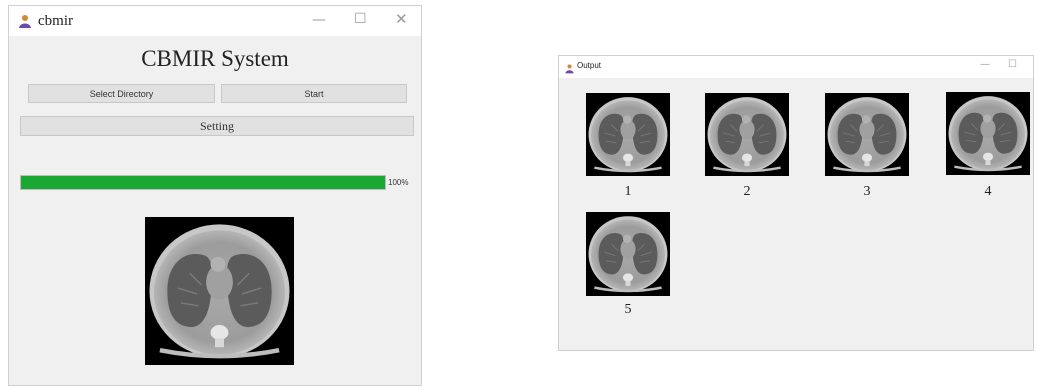 The height and width of the screenshot is (389, 1038). I want to click on page-title: CBMIR System, so click(215, 58).